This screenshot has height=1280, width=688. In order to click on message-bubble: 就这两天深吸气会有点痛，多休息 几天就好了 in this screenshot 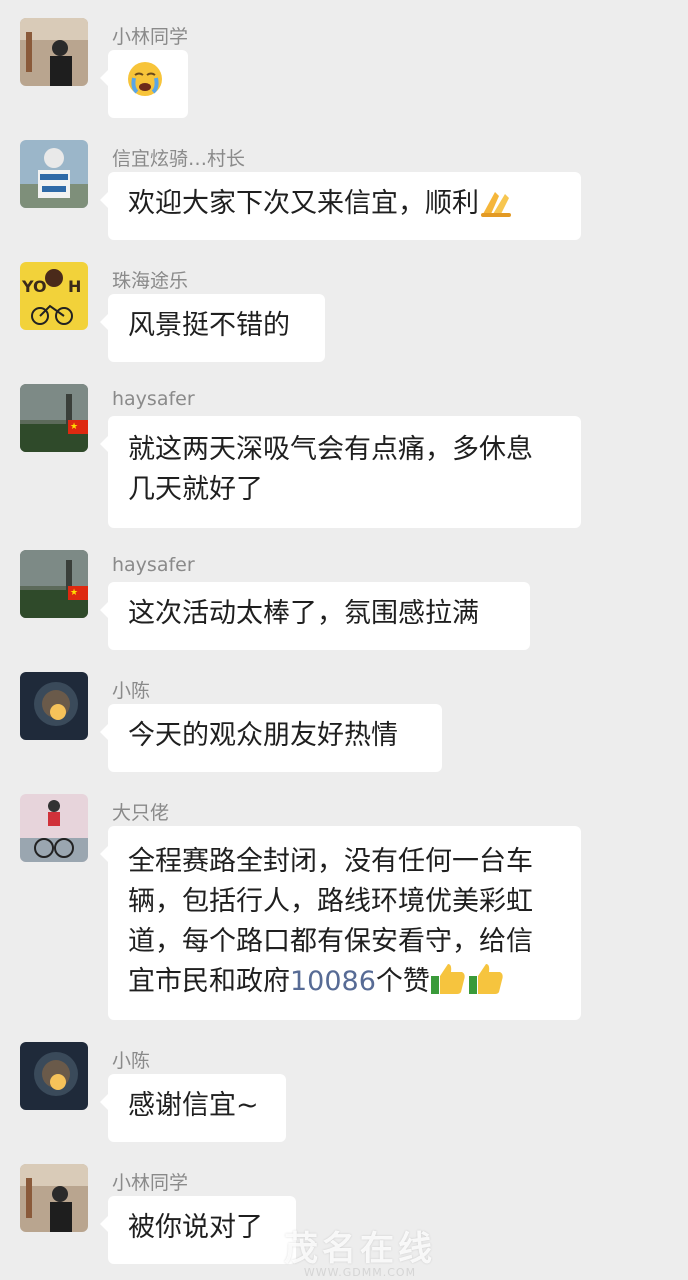, I will do `click(340, 472)`.